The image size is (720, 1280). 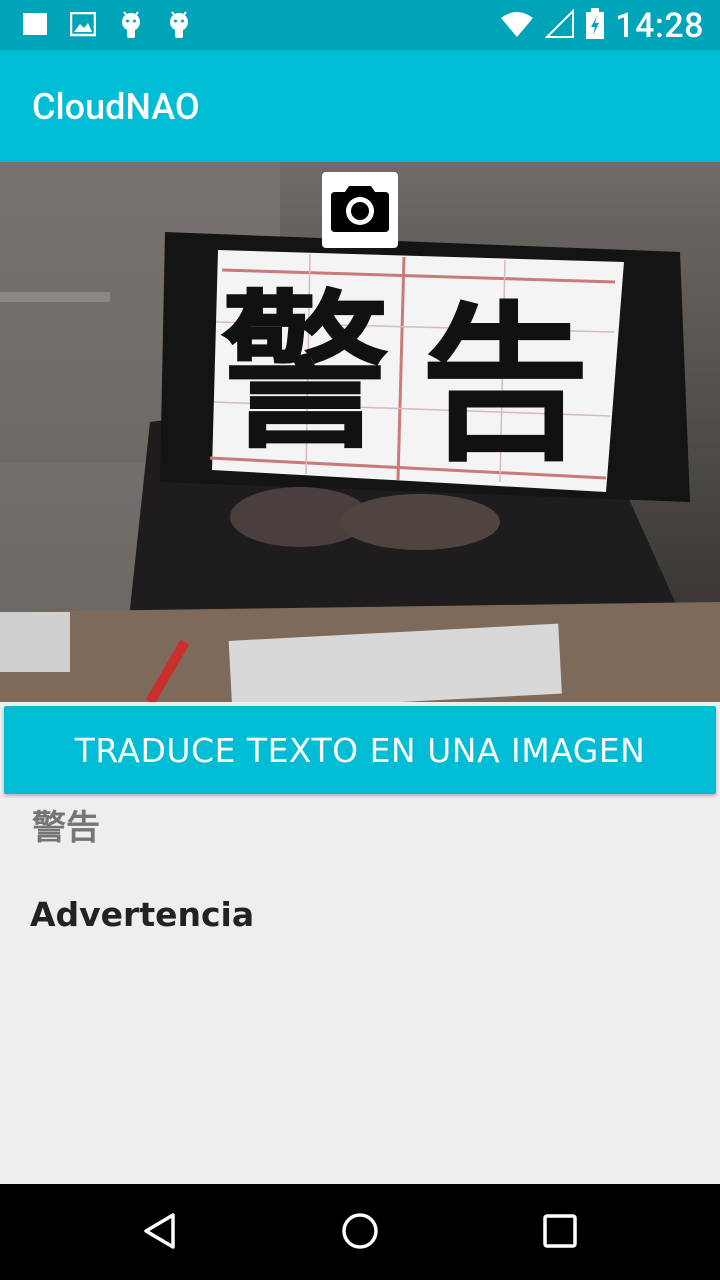 I want to click on navigation-bar, so click(x=360, y=1232).